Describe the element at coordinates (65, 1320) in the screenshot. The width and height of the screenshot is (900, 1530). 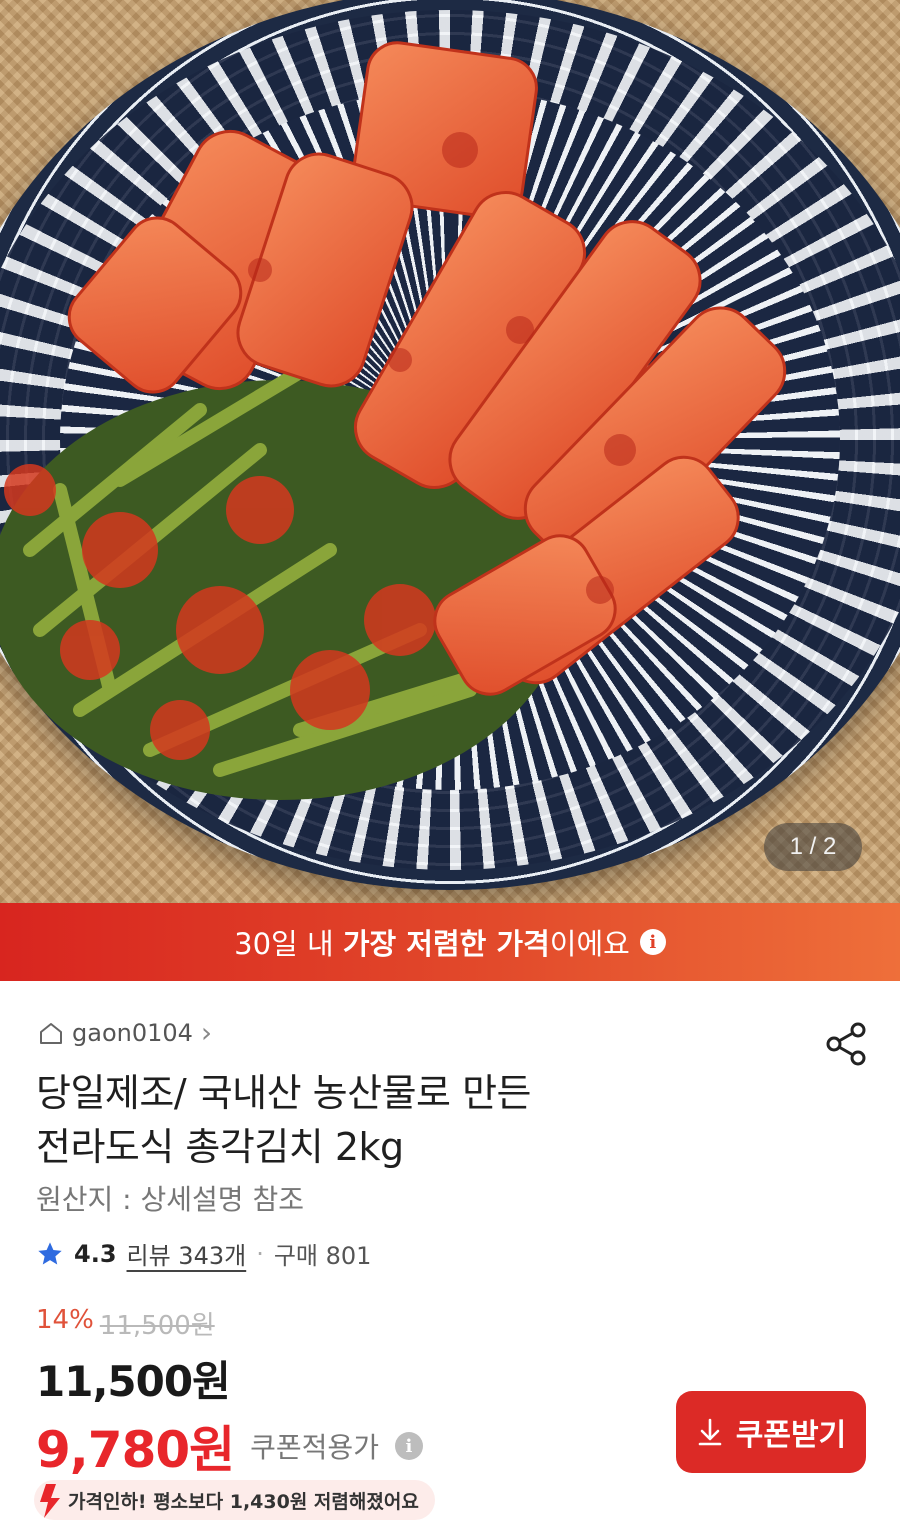
I see `discount-rate: 14%` at that location.